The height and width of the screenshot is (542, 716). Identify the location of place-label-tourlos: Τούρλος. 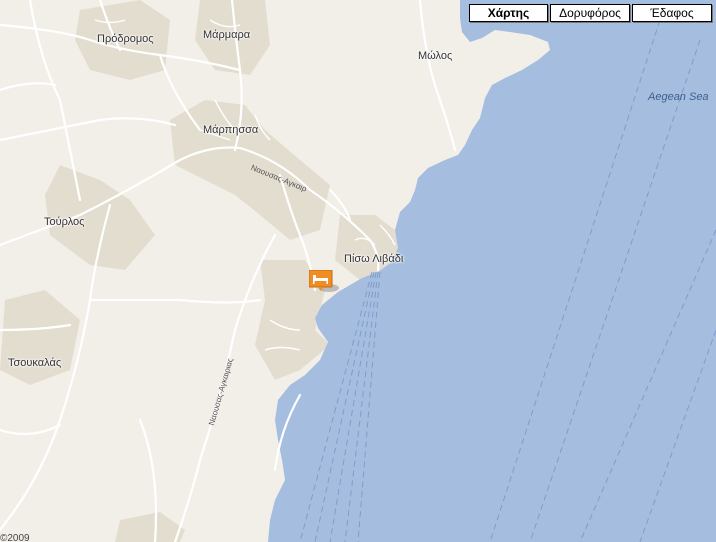
(64, 222).